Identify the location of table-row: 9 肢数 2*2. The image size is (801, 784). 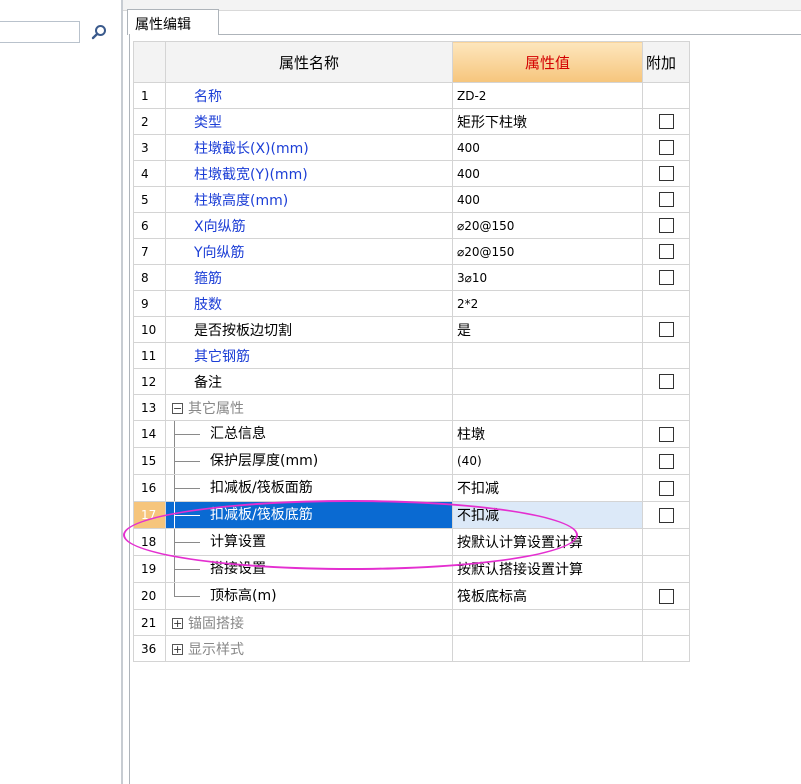
(411, 303).